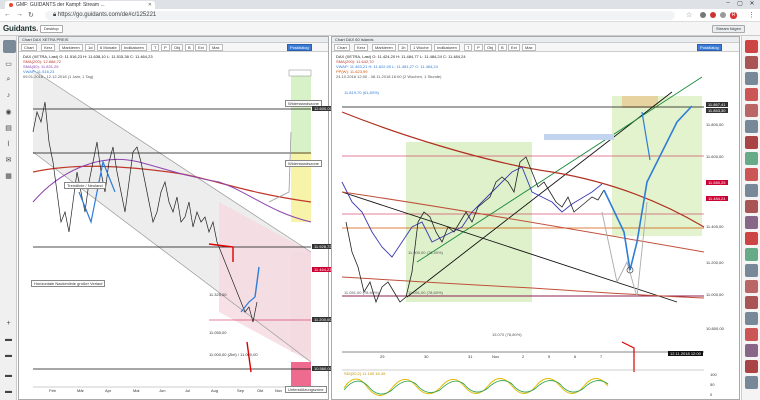 This screenshot has width=760, height=400. I want to click on interval-button: 1h, so click(403, 47).